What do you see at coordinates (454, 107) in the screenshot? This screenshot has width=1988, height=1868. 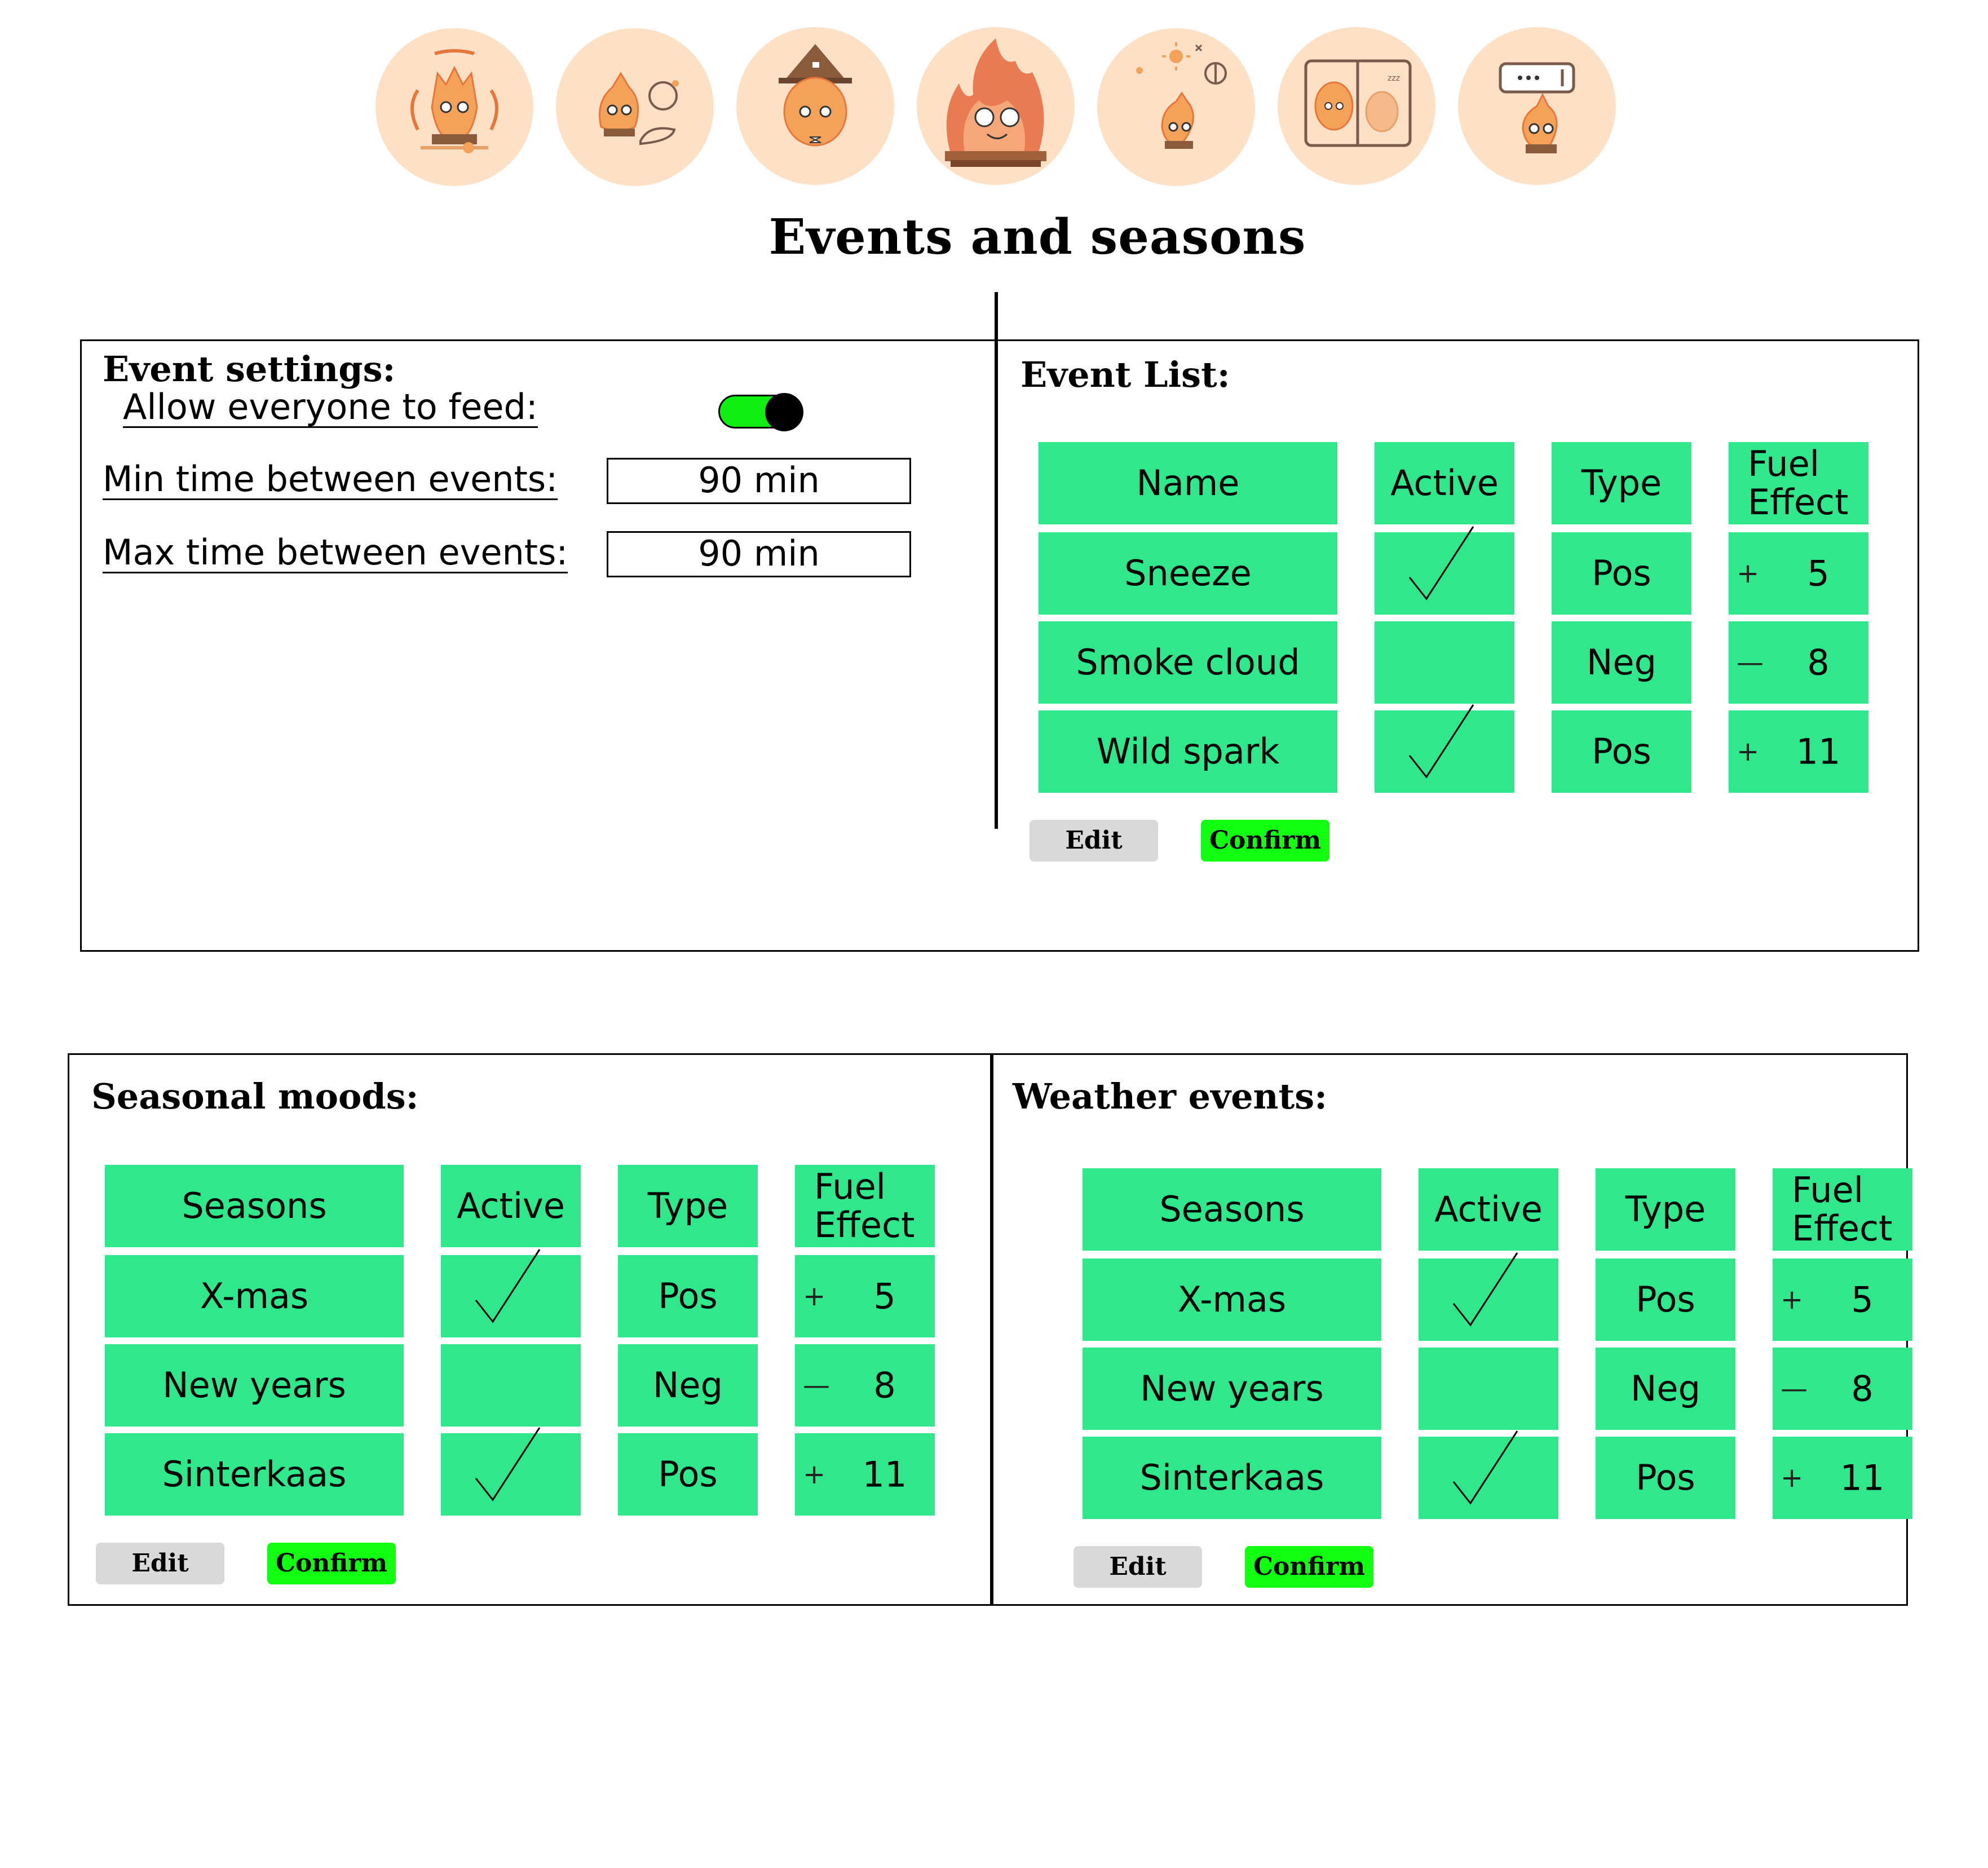 I see `nav-icon-aura` at bounding box center [454, 107].